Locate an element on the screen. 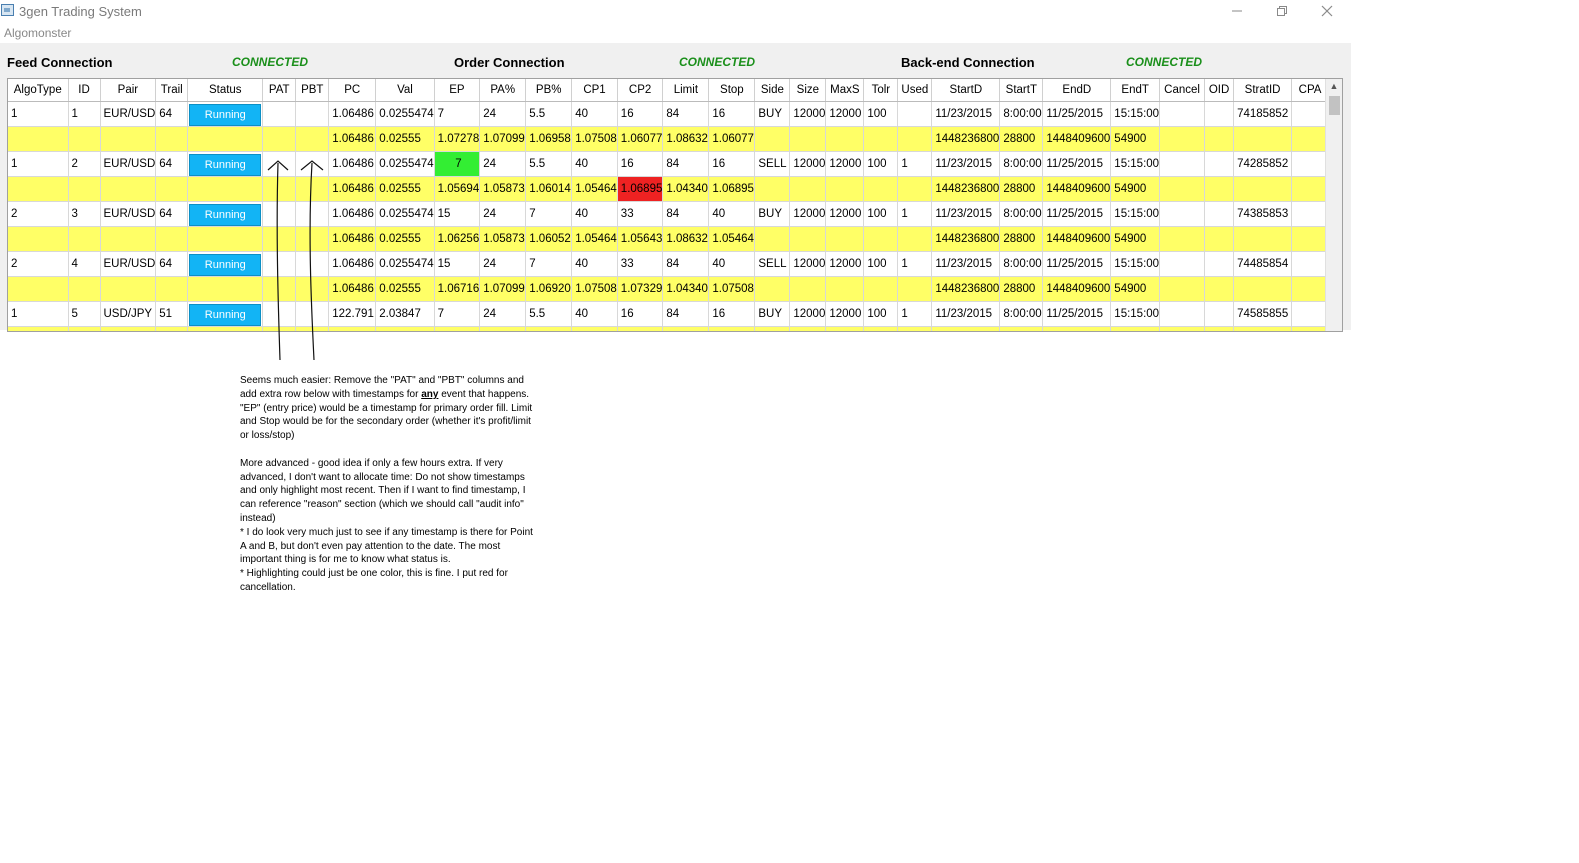 This screenshot has height=863, width=1579. cell-cp2: 33 is located at coordinates (640, 264).